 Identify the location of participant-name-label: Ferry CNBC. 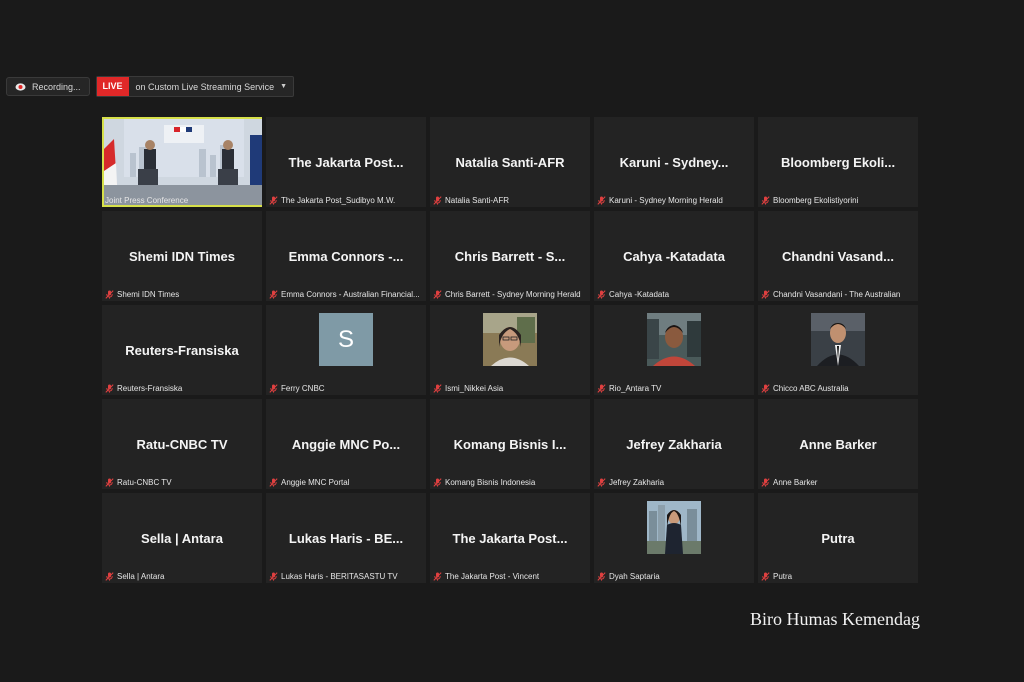
(346, 388).